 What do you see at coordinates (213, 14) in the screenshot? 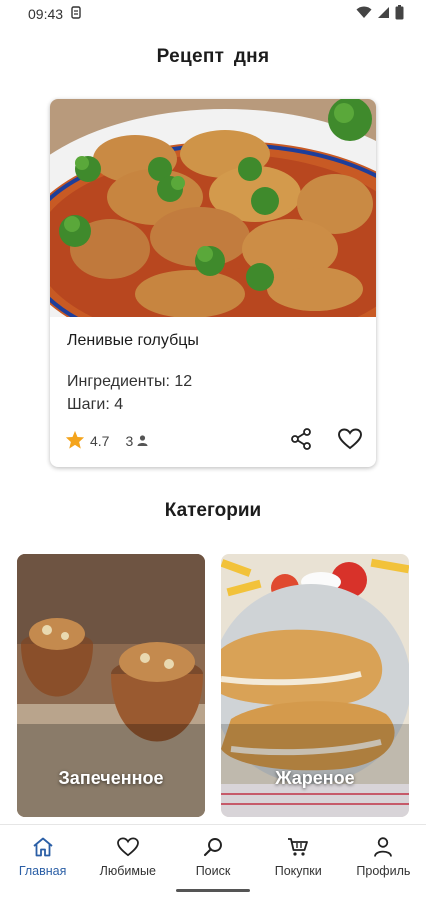
I see `status-bar: 09:43` at bounding box center [213, 14].